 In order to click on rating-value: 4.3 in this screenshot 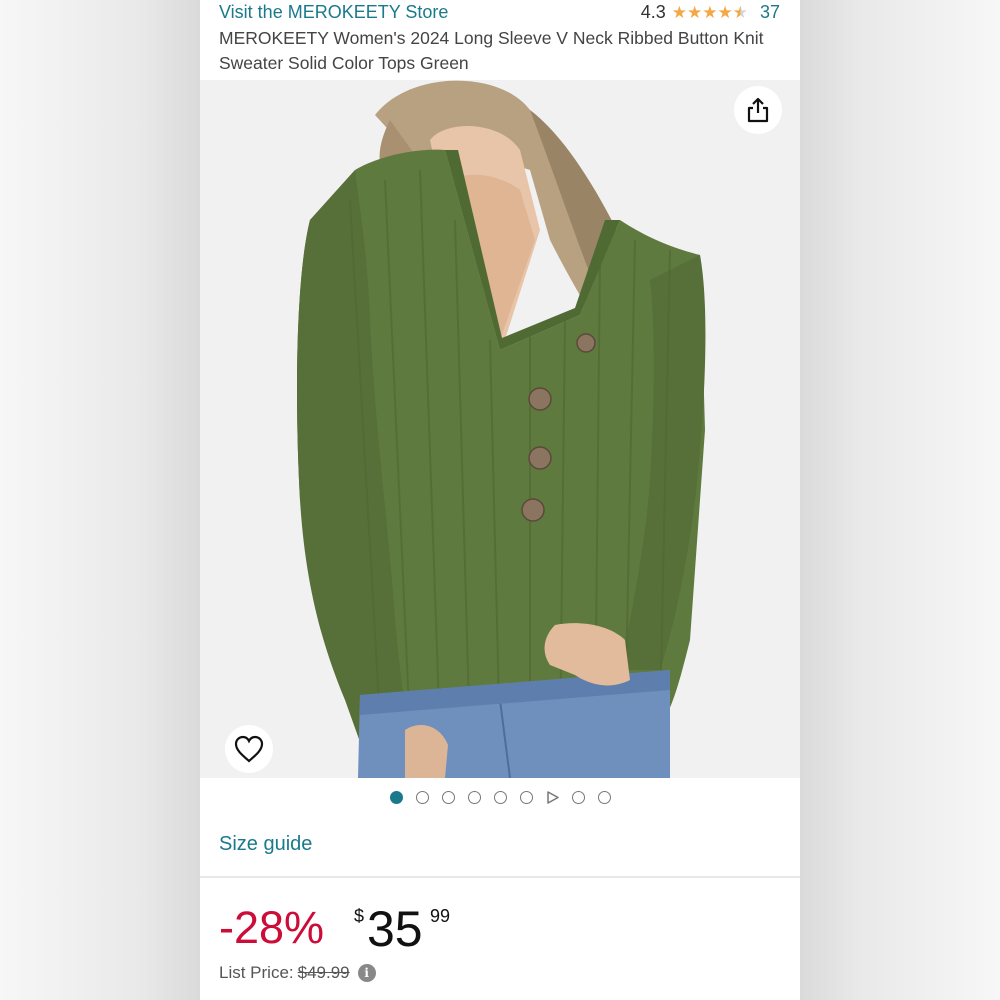, I will do `click(653, 12)`.